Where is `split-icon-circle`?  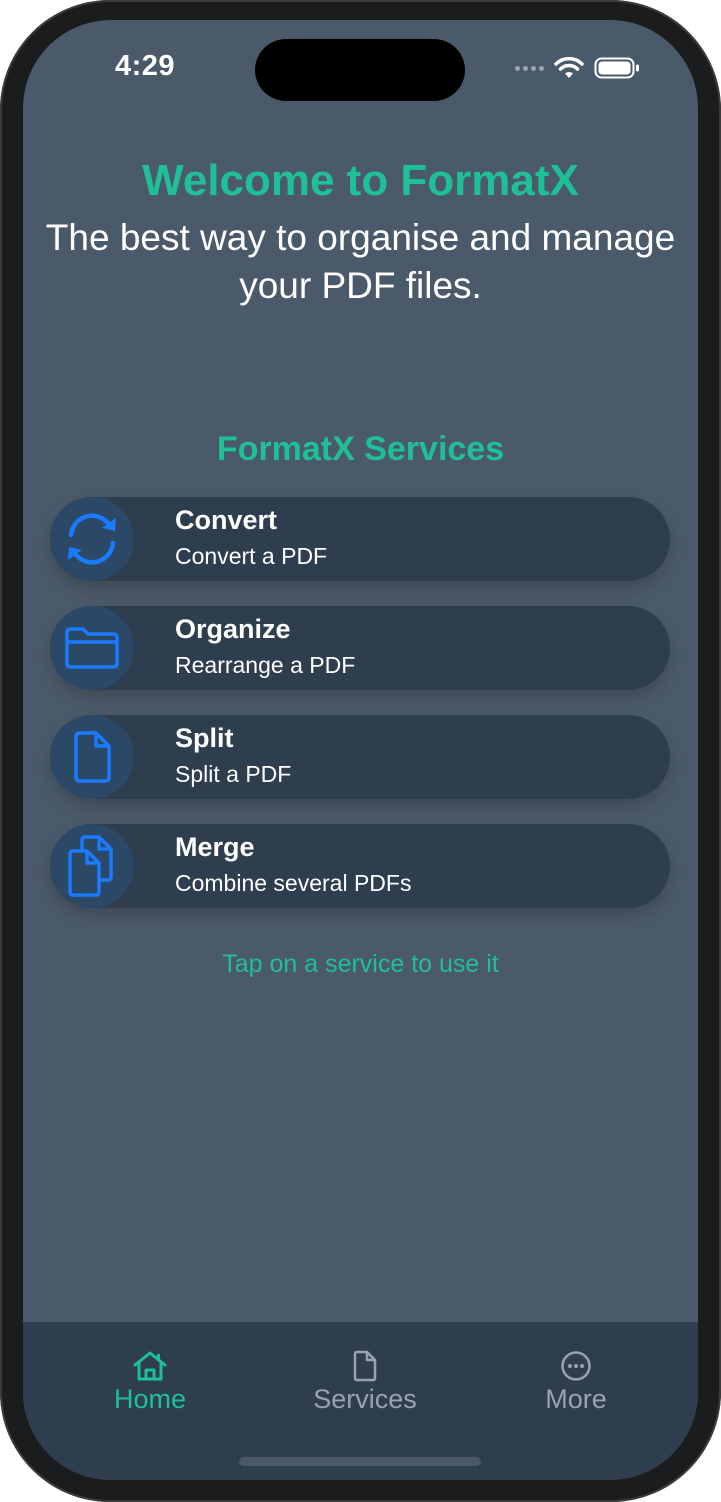 split-icon-circle is located at coordinates (92, 757).